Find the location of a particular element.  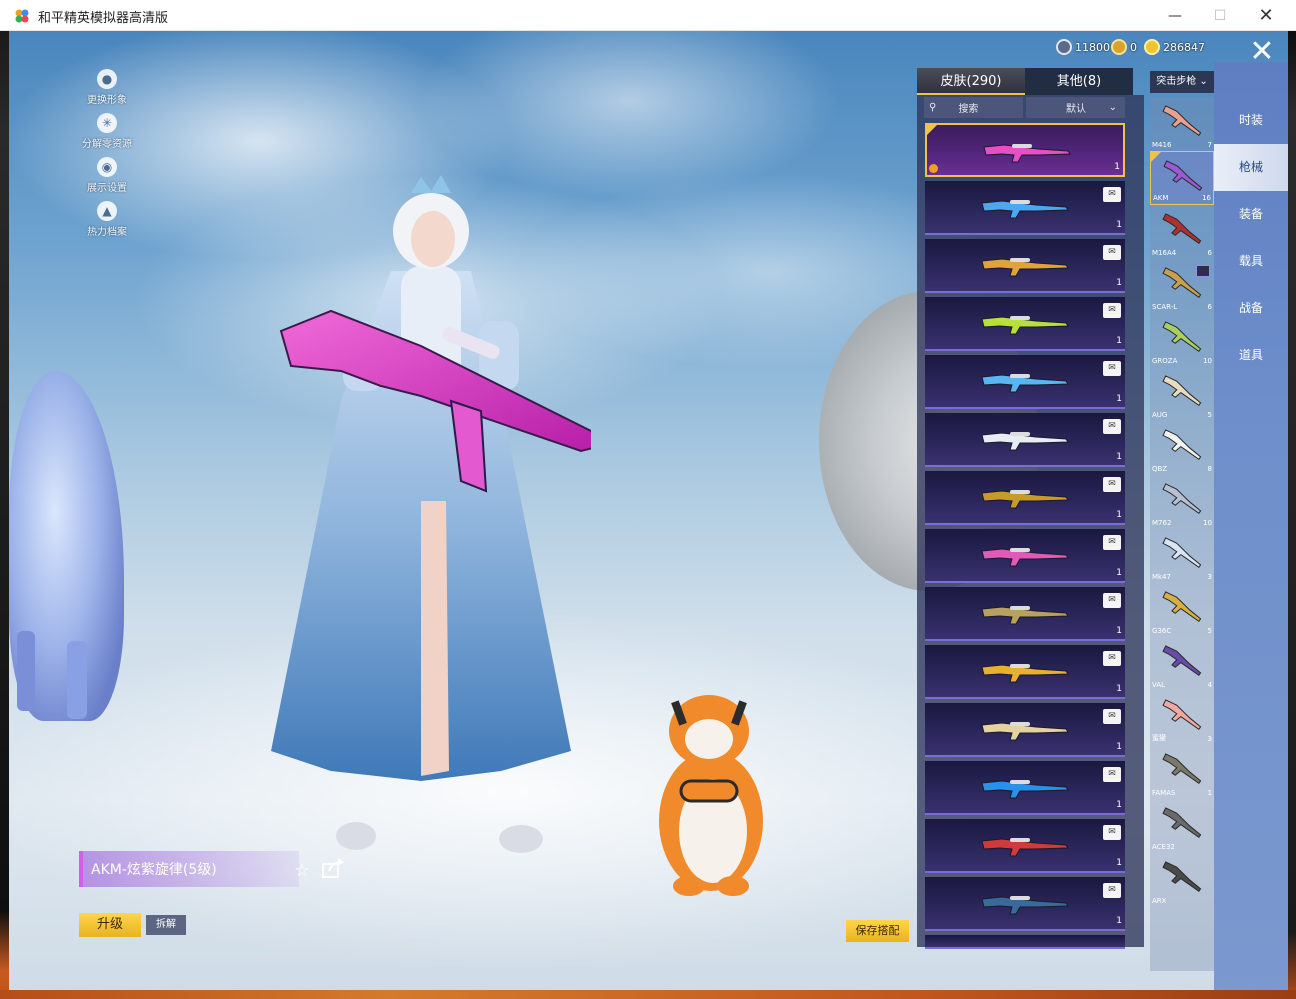

tab-others: 其他(8) is located at coordinates (1079, 81).